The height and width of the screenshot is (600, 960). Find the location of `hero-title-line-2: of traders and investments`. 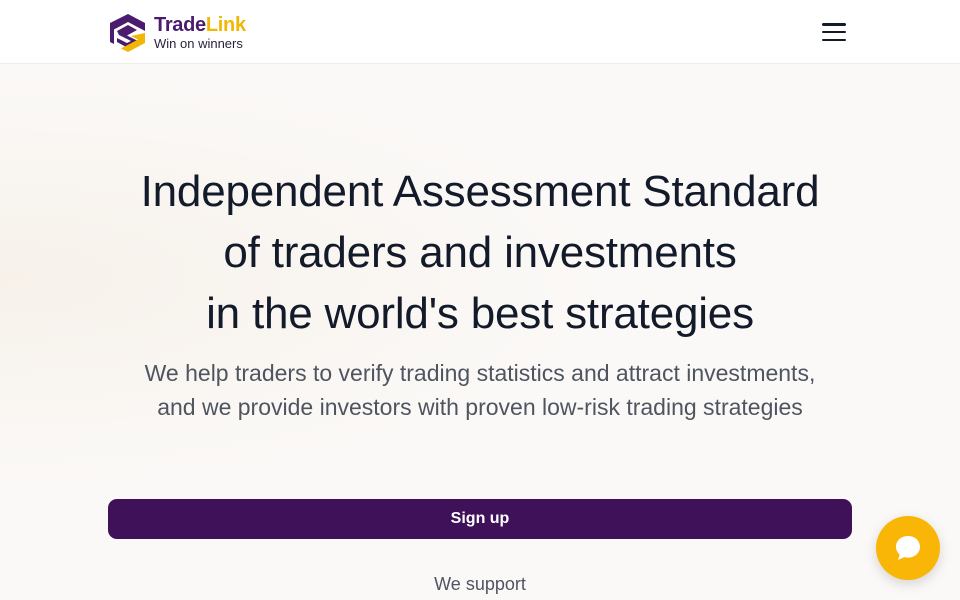

hero-title-line-2: of traders and investments is located at coordinates (480, 252).